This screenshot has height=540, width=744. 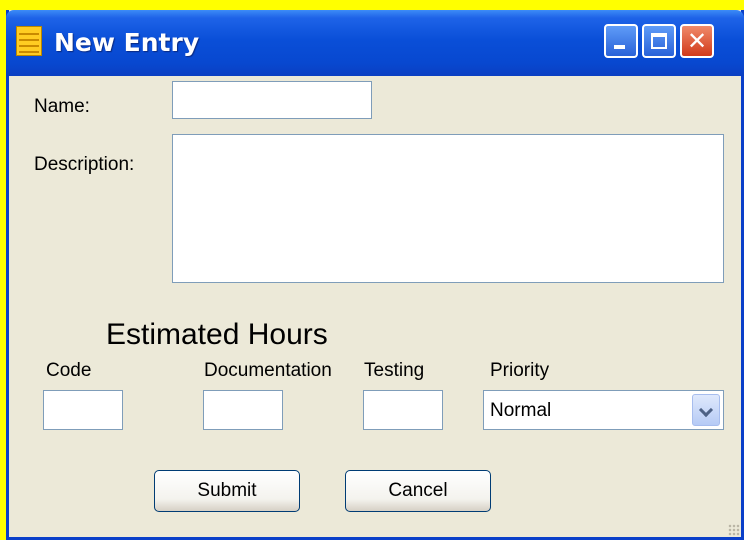 I want to click on priority-selected-value: Normal, so click(x=521, y=410).